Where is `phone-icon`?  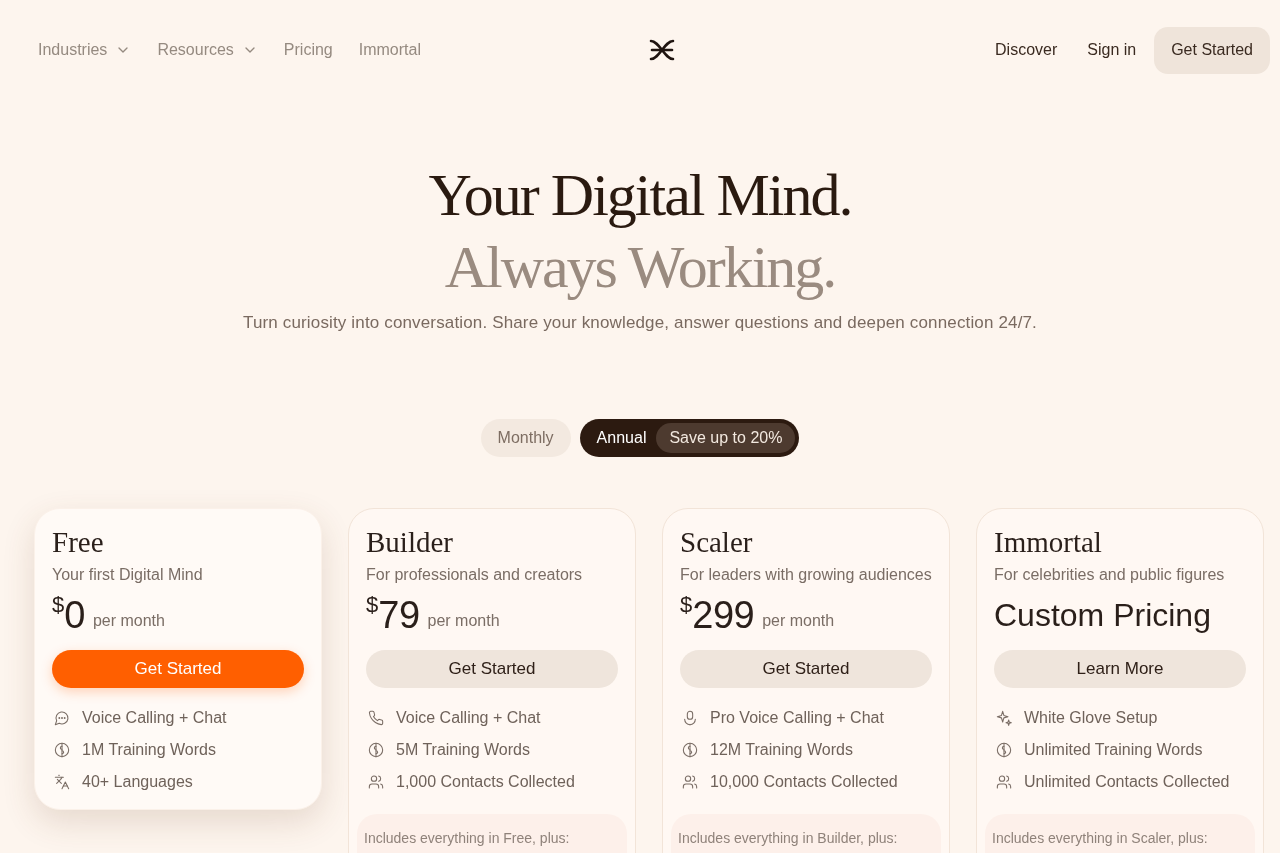
phone-icon is located at coordinates (376, 718).